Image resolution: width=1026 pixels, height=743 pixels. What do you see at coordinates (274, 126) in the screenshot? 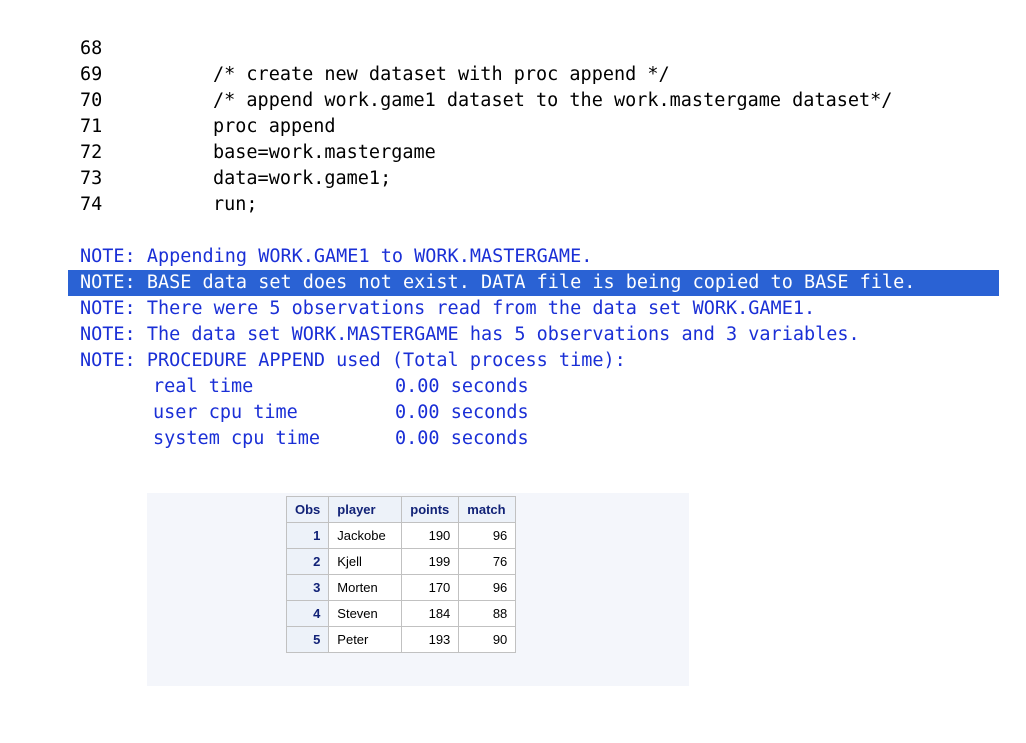
I see `code-text: proc append` at bounding box center [274, 126].